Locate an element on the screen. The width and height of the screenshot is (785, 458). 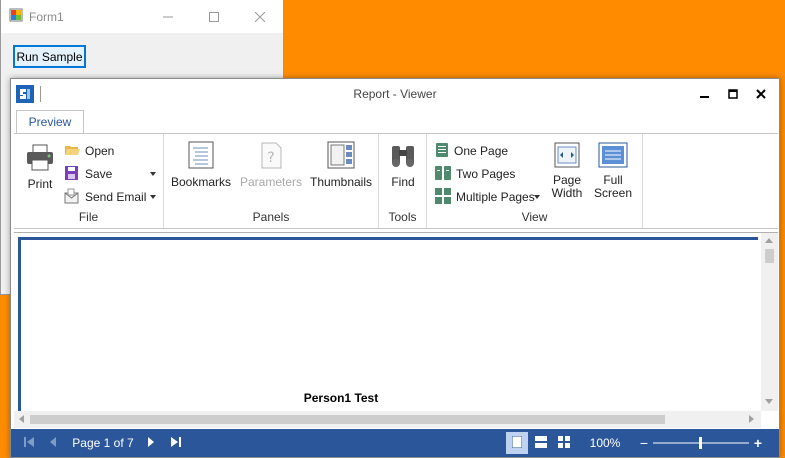
single-page-view-button is located at coordinates (517, 443).